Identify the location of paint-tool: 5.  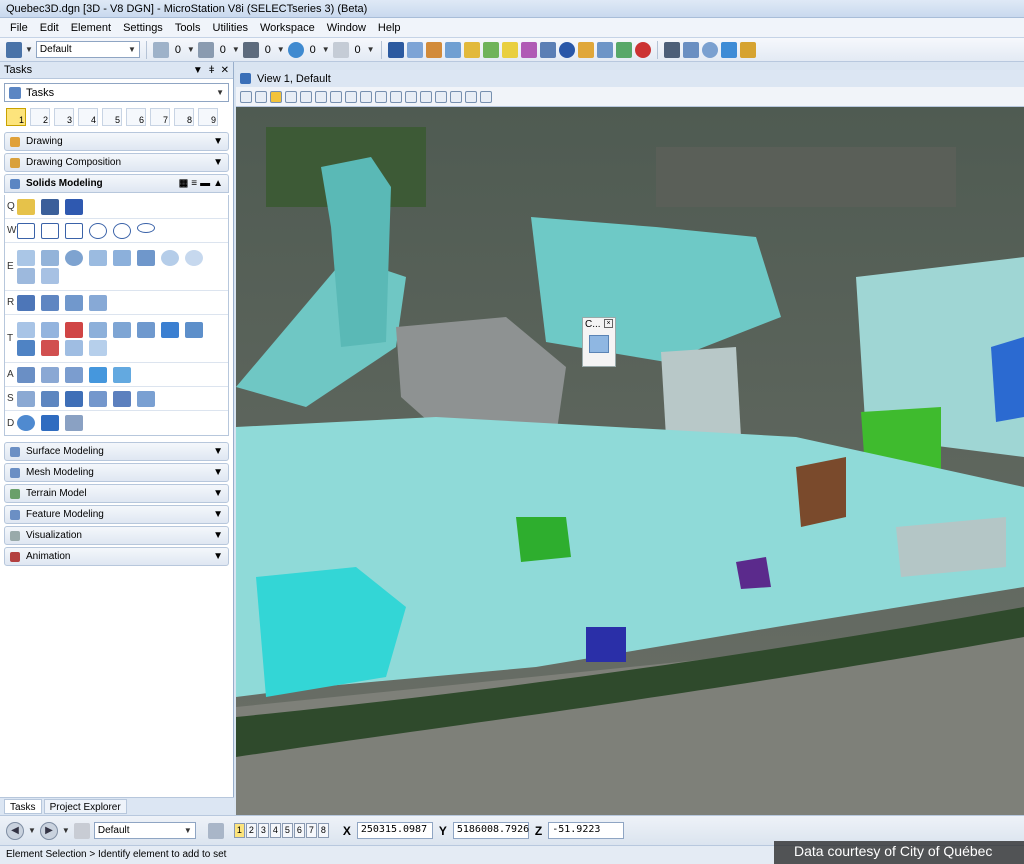
(112, 117).